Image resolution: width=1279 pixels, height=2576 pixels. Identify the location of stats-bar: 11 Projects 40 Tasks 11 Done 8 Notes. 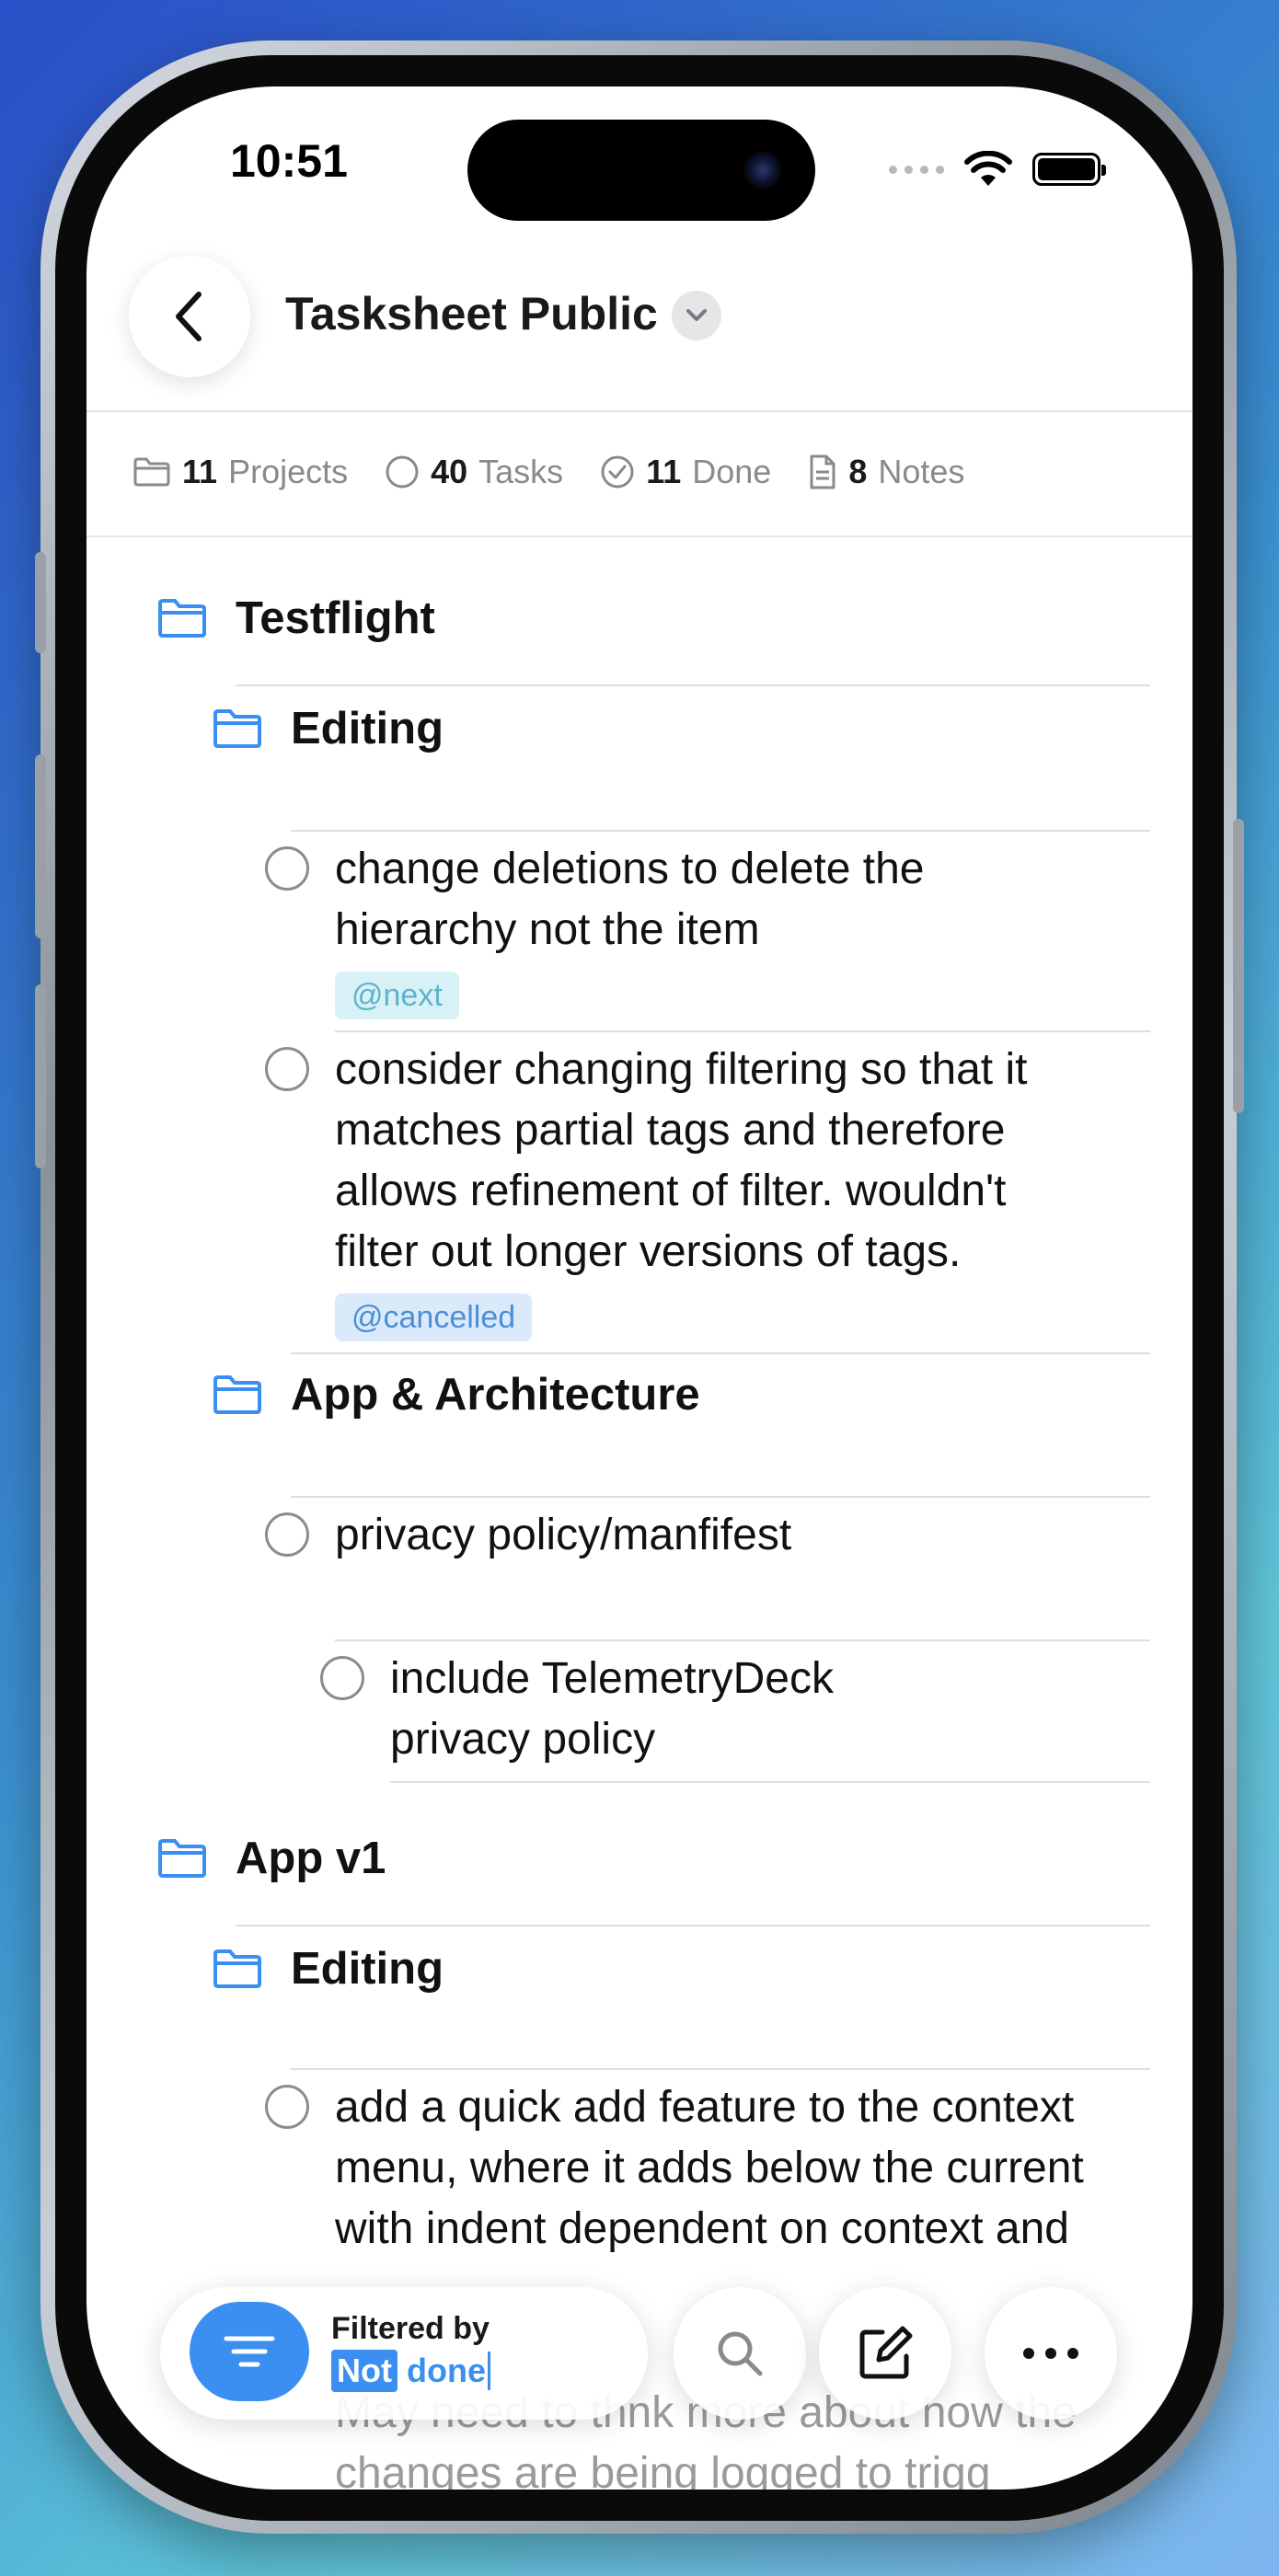
(548, 472).